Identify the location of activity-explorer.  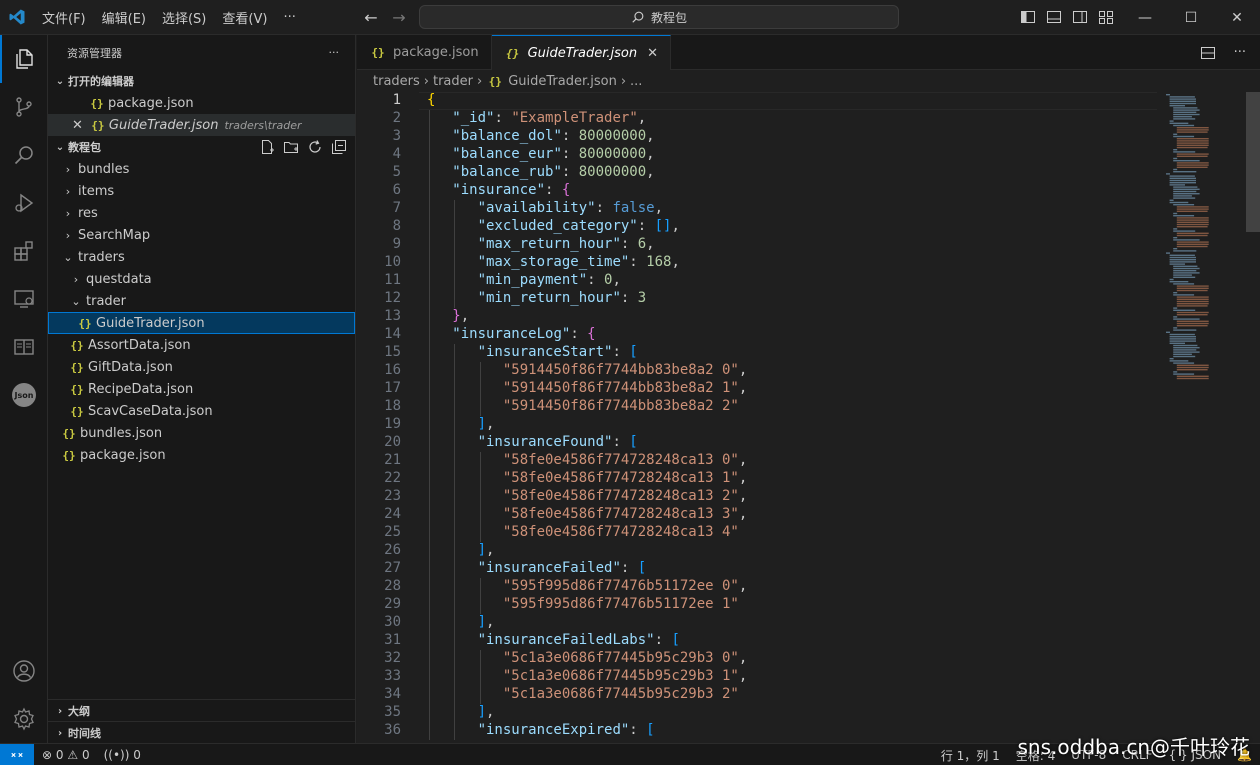
(24, 59).